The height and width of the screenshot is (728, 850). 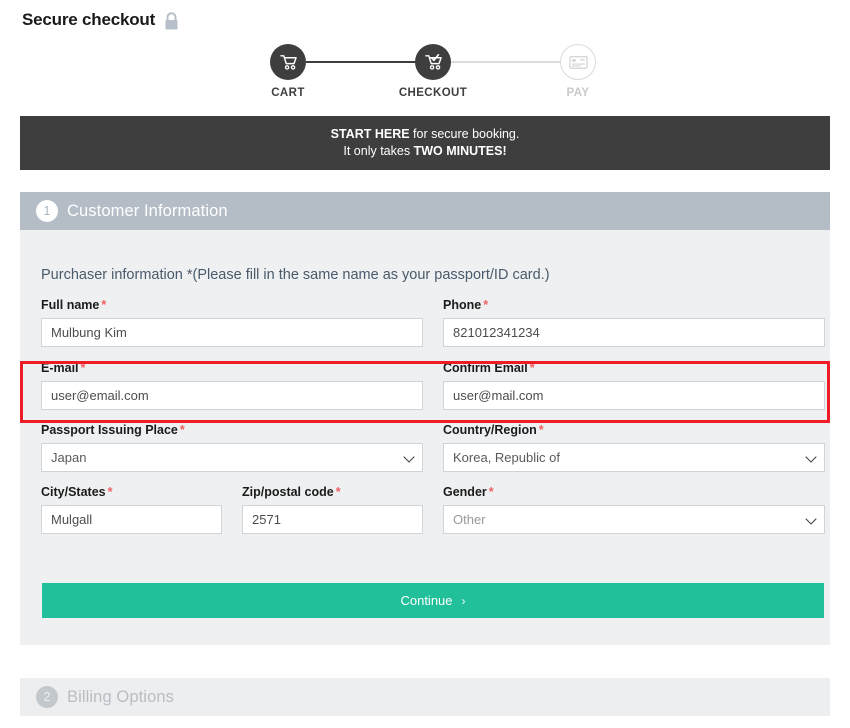 What do you see at coordinates (463, 600) in the screenshot?
I see `chevron-right-icon: ›` at bounding box center [463, 600].